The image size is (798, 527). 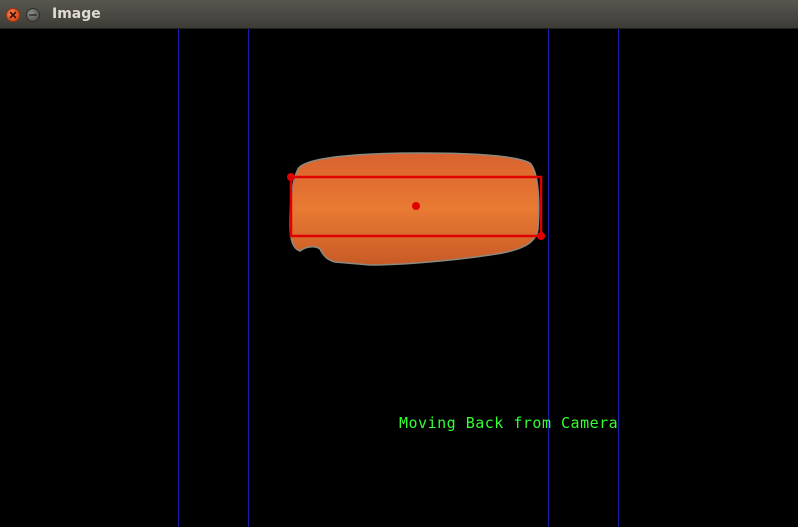 I want to click on minimize-button, so click(x=33, y=15).